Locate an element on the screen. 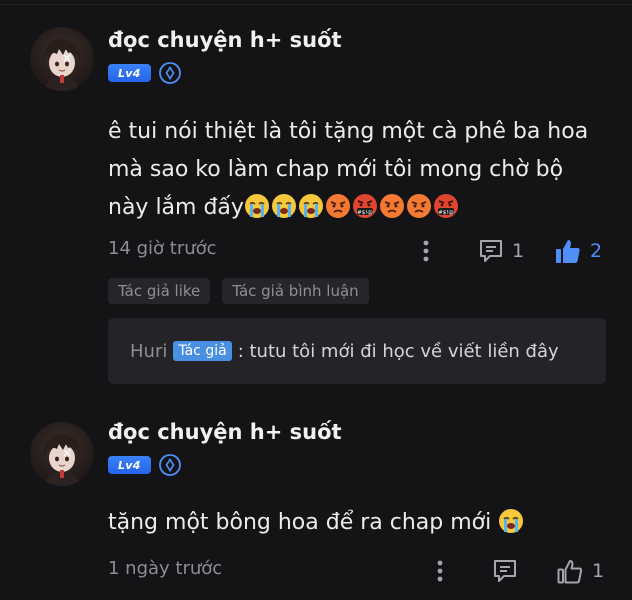 This screenshot has width=632, height=600. tag-author-commented: Tác giả bình luận is located at coordinates (295, 291).